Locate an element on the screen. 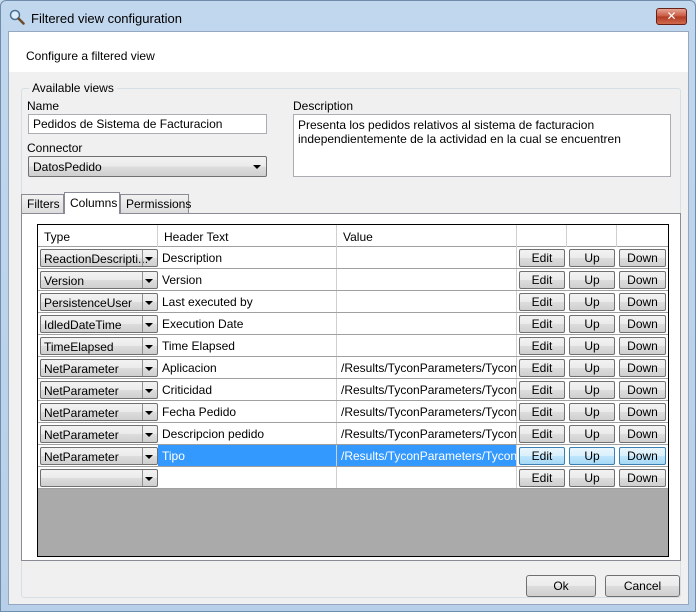 The width and height of the screenshot is (696, 612). name-field: Pedidos de Sistema de Facturacion is located at coordinates (147, 124).